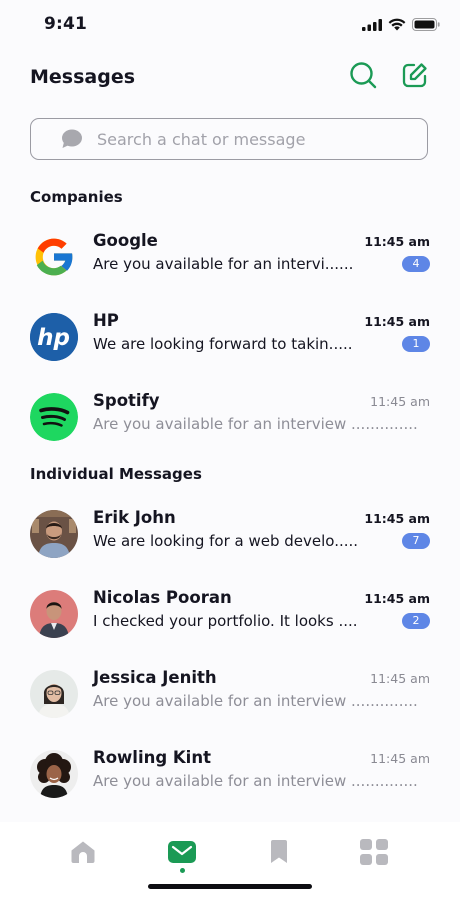 Image resolution: width=460 pixels, height=900 pixels. I want to click on google-logo-icon, so click(54, 257).